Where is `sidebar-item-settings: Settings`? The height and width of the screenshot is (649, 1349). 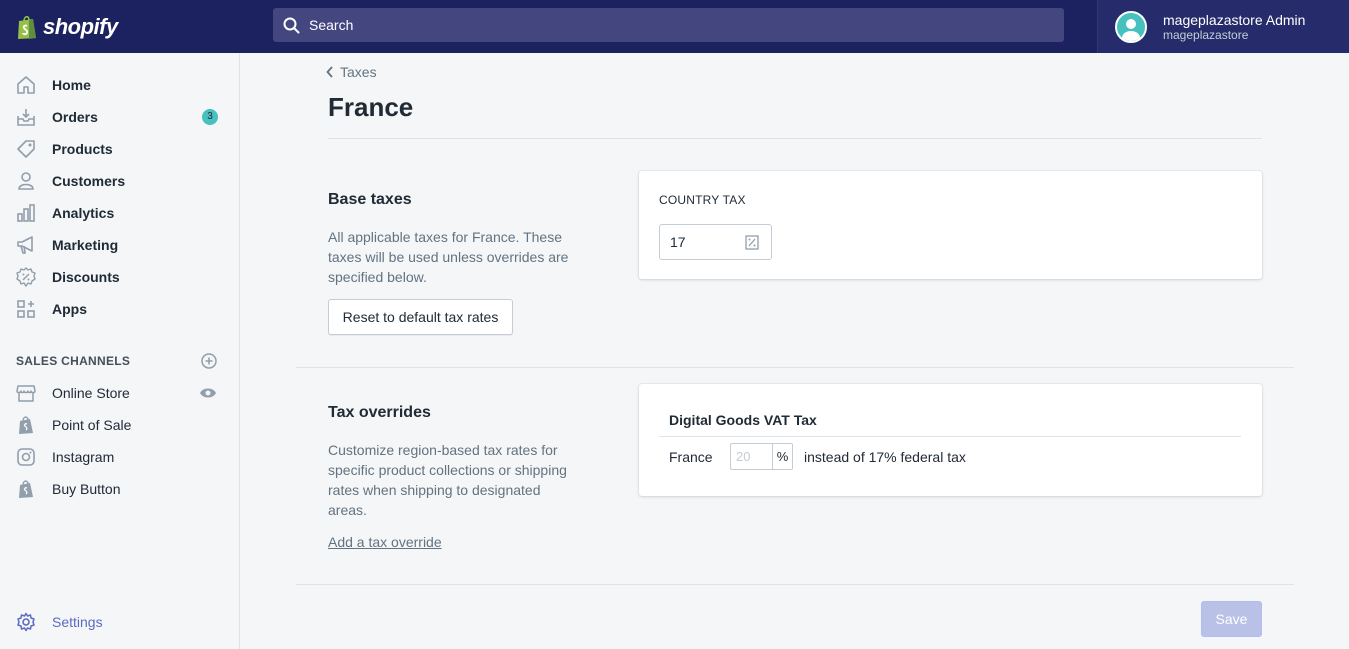
sidebar-item-settings: Settings is located at coordinates (119, 622).